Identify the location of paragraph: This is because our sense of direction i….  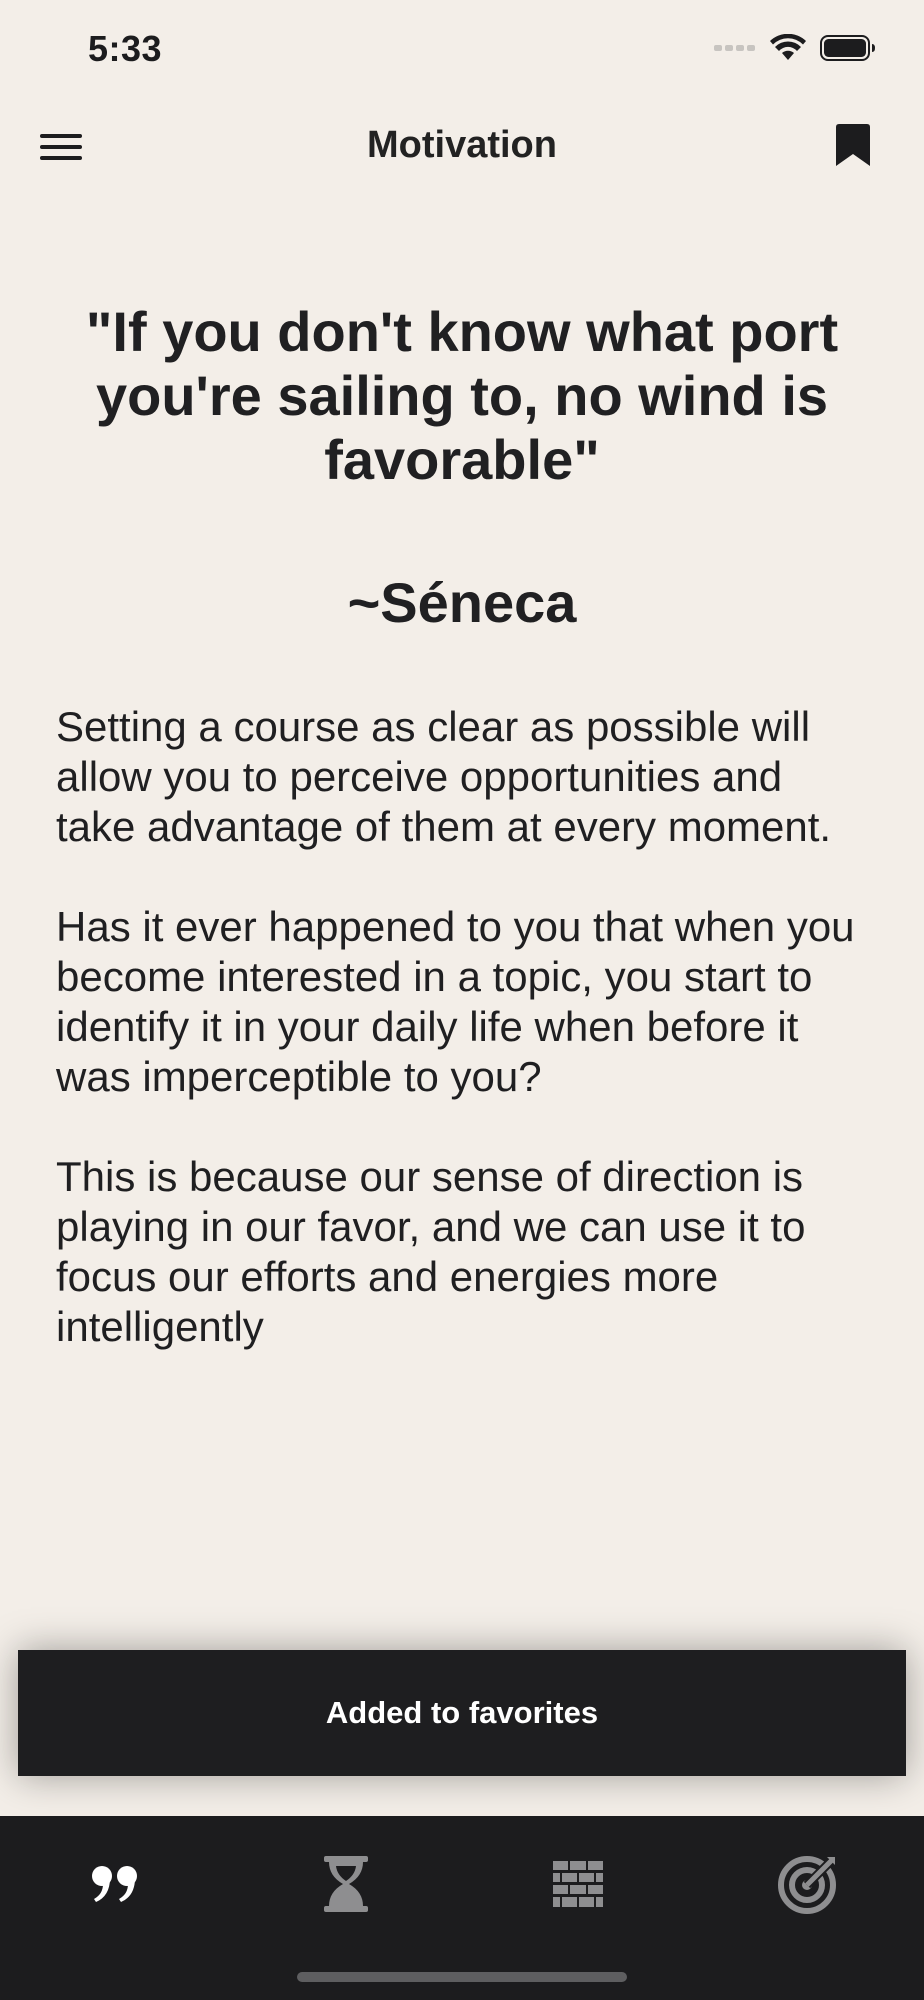
(431, 1251).